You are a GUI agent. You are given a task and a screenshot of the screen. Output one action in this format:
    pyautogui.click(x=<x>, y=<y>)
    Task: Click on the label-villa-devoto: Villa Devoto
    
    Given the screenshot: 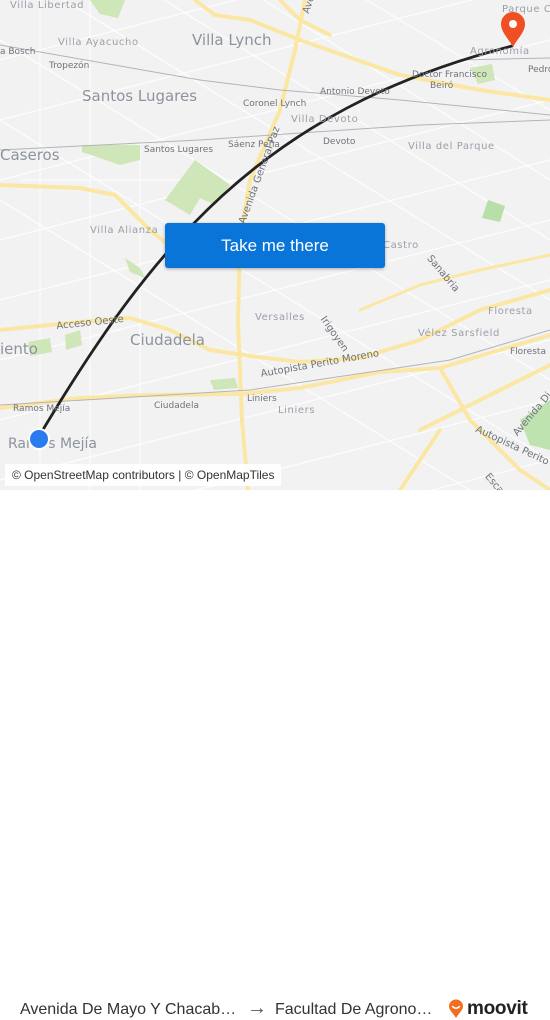 What is the action you would take?
    pyautogui.click(x=325, y=119)
    